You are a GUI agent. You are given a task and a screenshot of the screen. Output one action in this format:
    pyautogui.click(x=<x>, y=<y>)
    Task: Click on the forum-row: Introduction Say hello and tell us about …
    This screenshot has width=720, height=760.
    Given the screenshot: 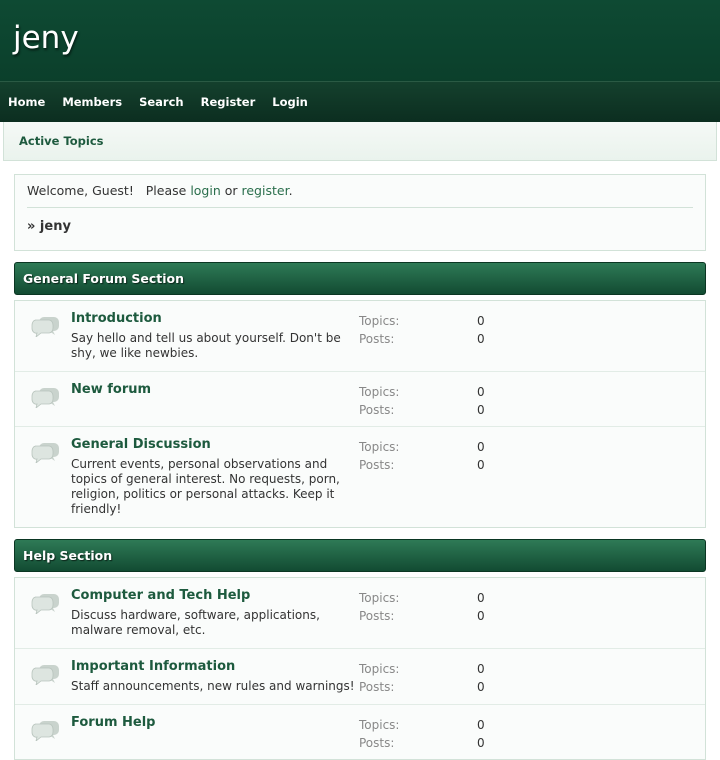 What is the action you would take?
    pyautogui.click(x=360, y=336)
    